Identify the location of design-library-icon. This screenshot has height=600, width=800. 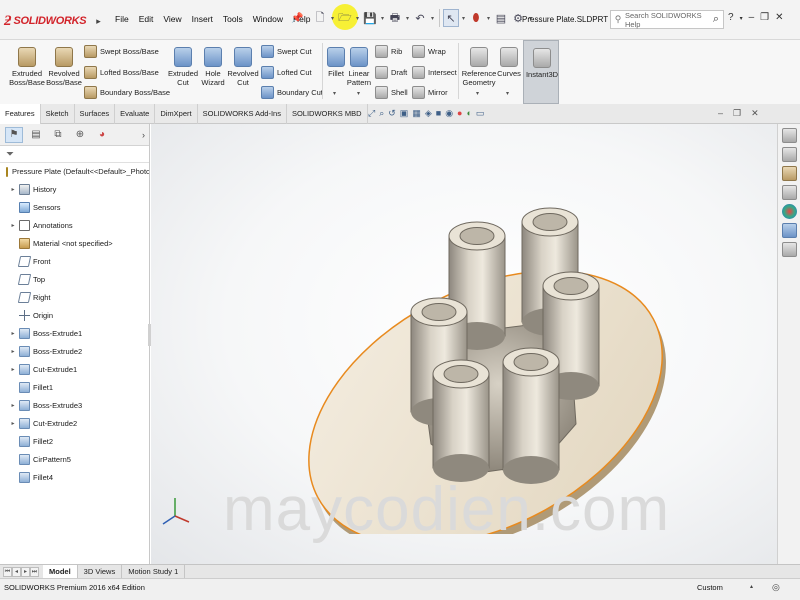
(789, 154).